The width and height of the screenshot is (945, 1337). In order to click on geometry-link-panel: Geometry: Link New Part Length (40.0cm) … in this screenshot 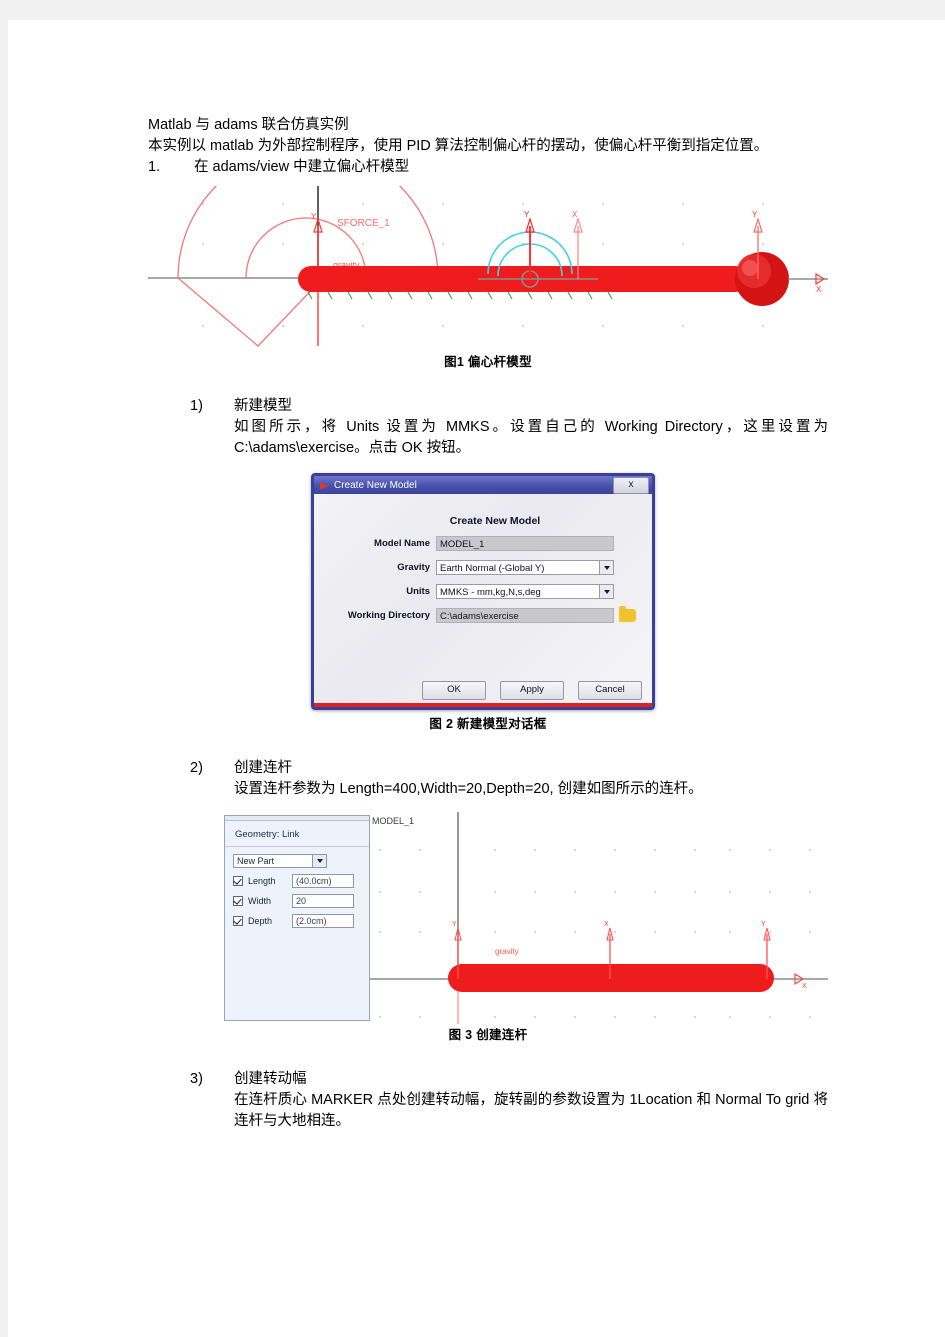, I will do `click(297, 918)`.